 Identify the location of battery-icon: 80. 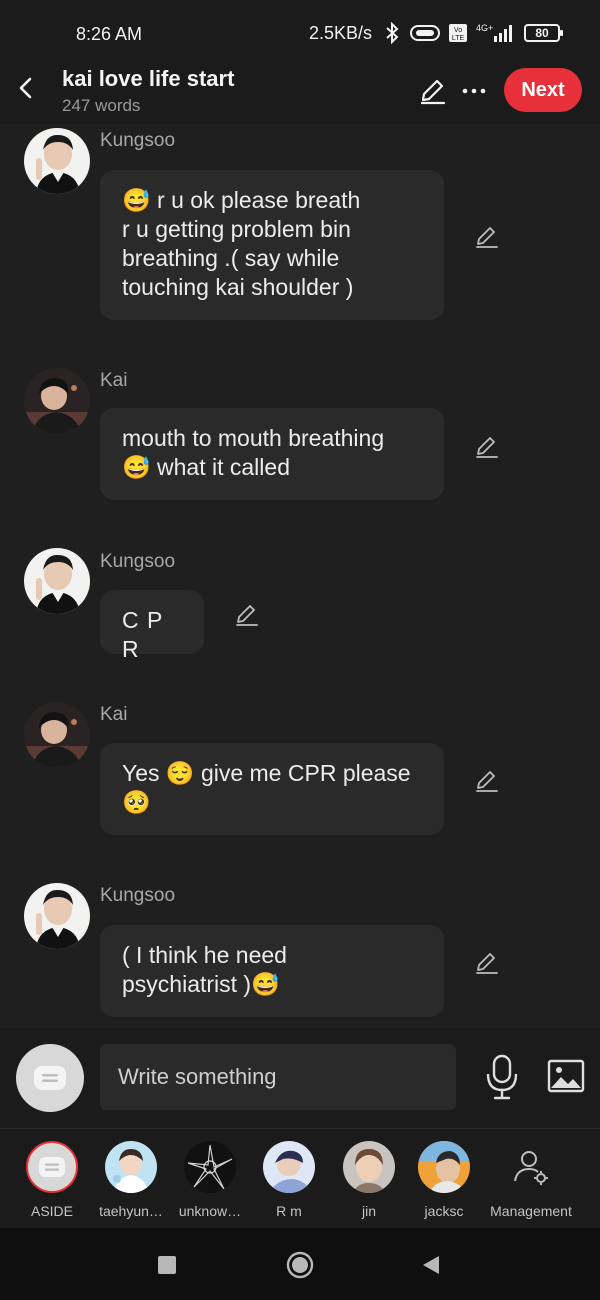
(543, 33).